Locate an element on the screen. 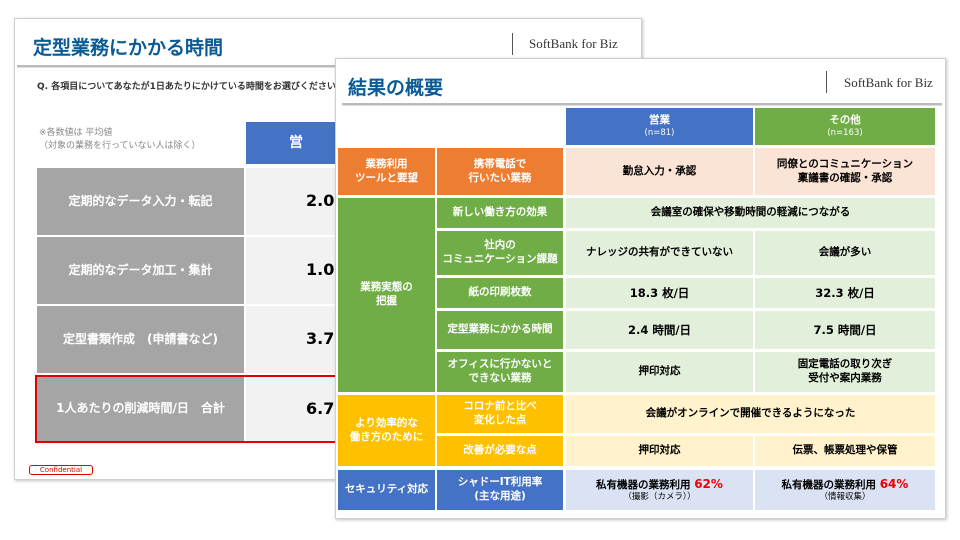 This screenshot has width=960, height=540. cell-other: 7.5 時間/日 is located at coordinates (845, 330).